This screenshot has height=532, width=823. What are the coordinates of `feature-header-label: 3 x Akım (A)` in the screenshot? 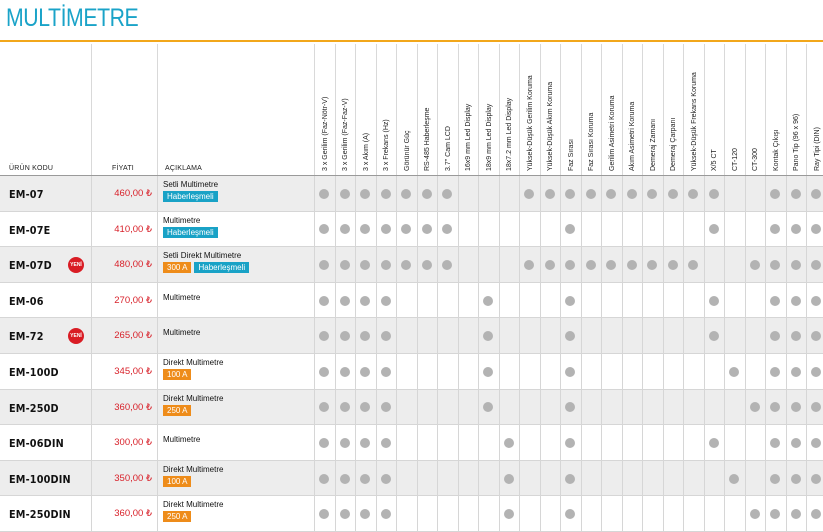 It's located at (366, 151).